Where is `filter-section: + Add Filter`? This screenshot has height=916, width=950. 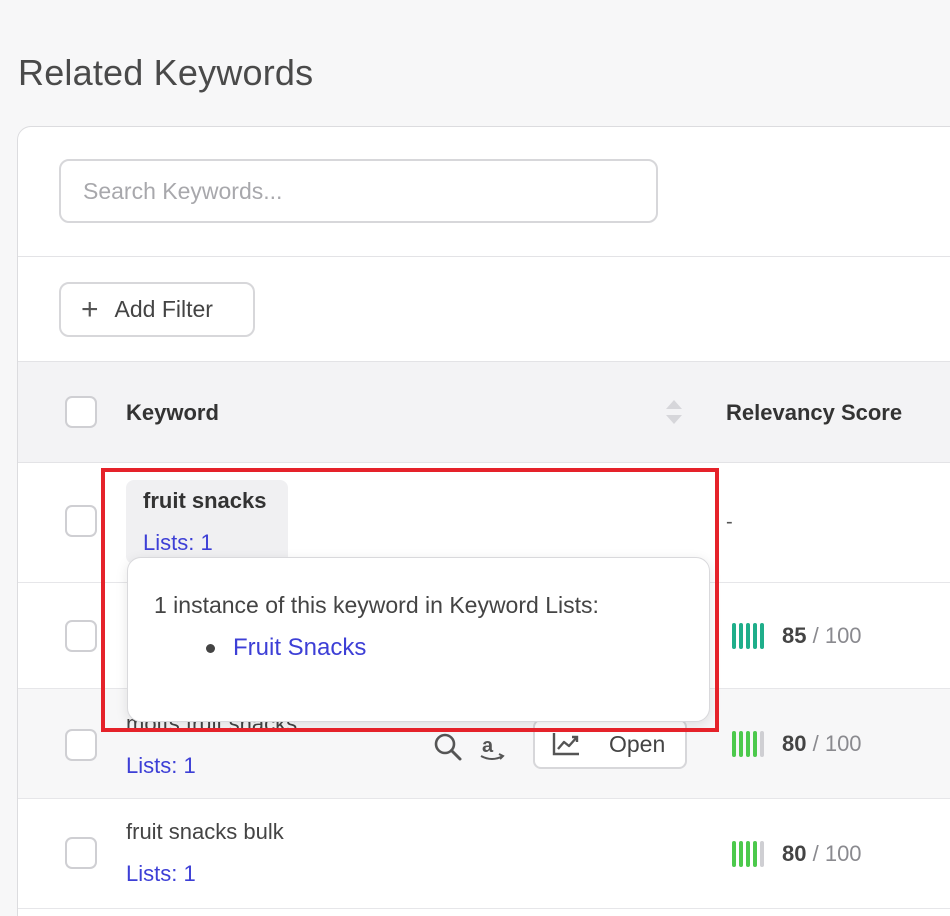
filter-section: + Add Filter is located at coordinates (484, 309).